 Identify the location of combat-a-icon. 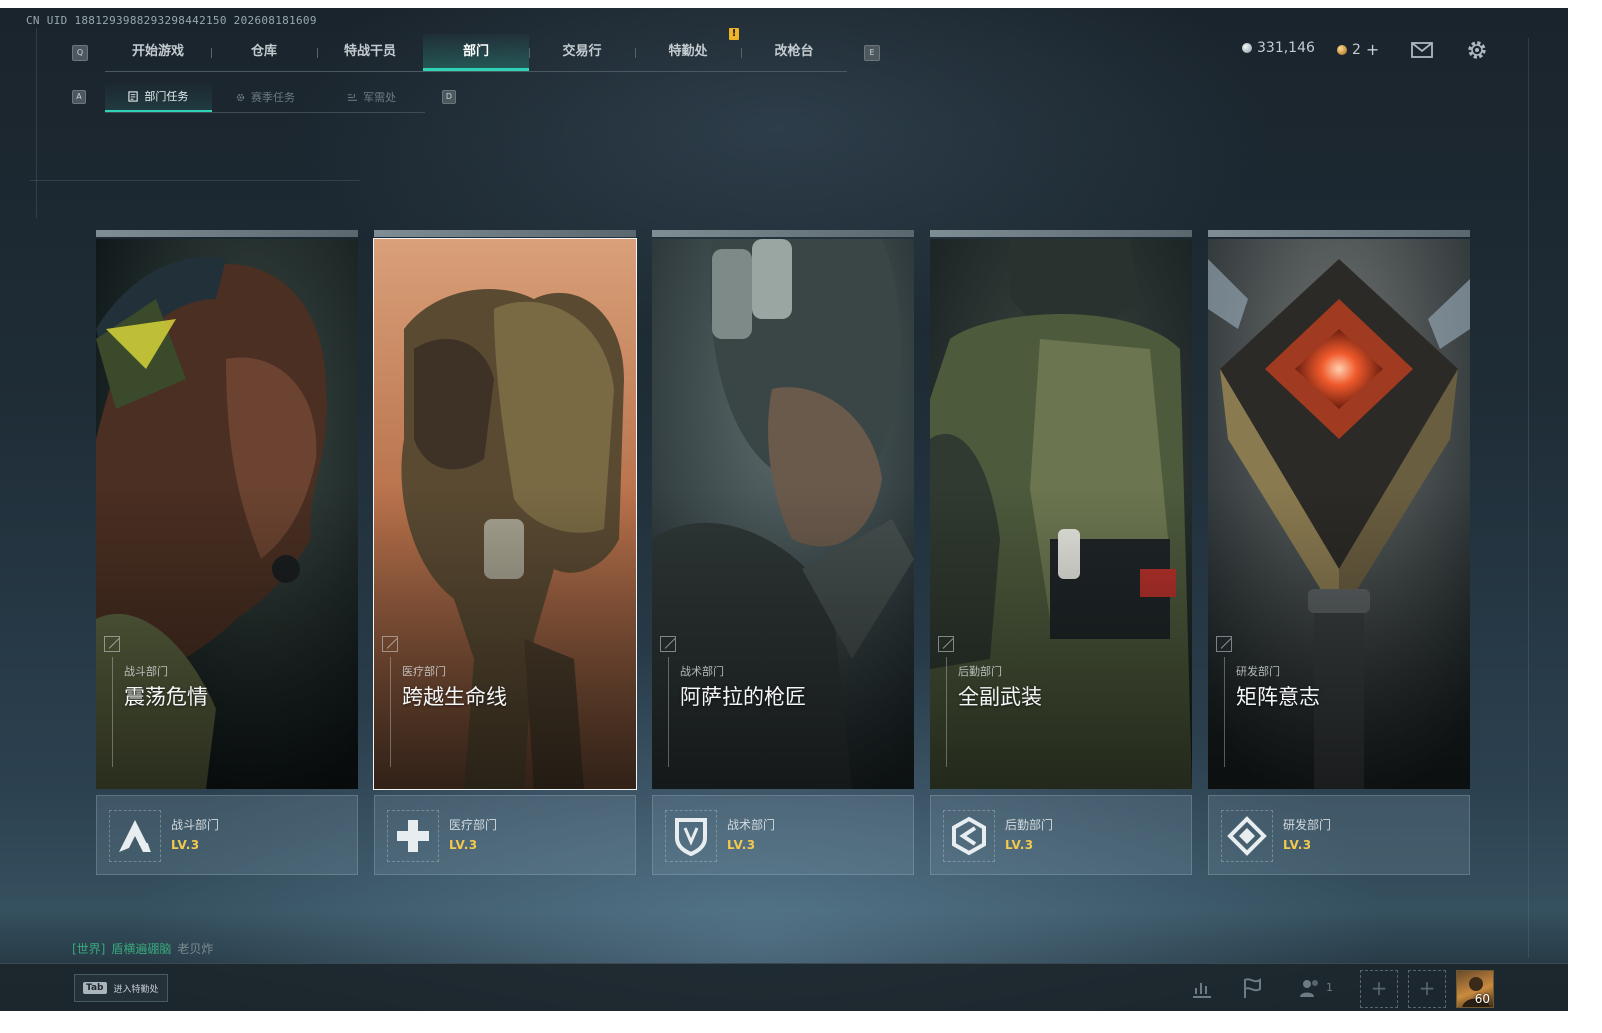
(135, 836).